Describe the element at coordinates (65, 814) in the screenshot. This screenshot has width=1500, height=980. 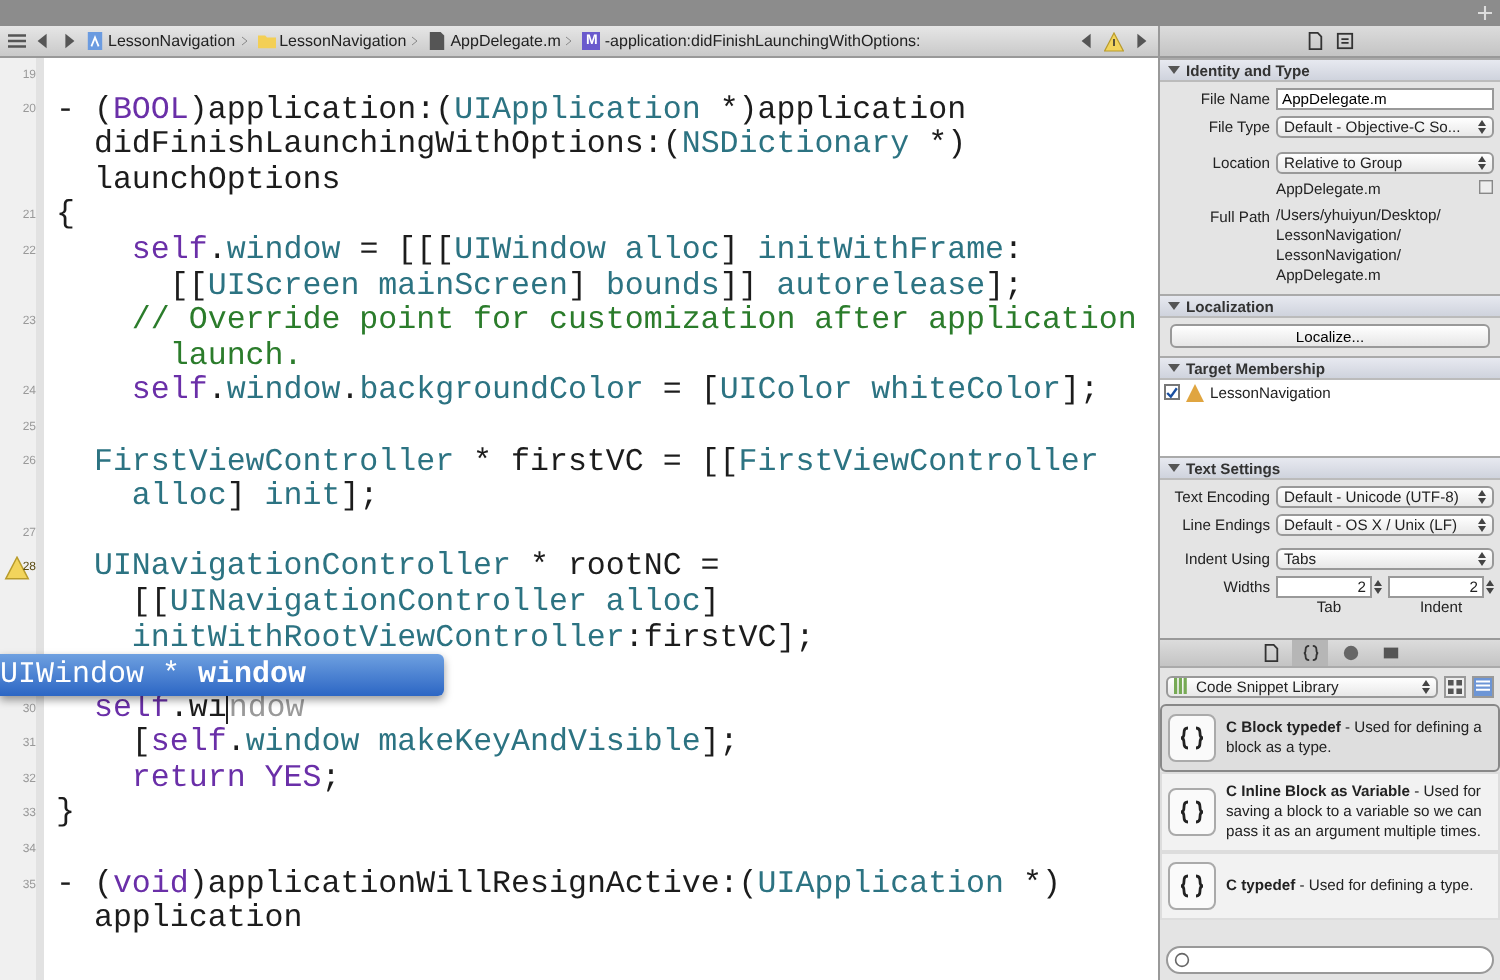
I see `code-line: }` at that location.